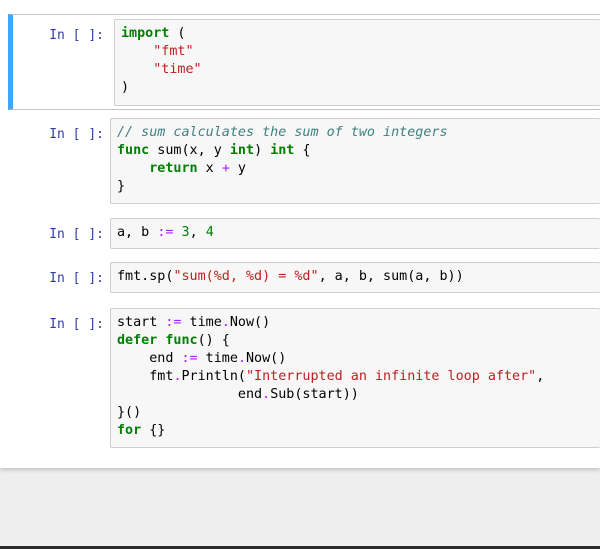 The height and width of the screenshot is (549, 600). Describe the element at coordinates (237, 168) in the screenshot. I see `code-token: y` at that location.